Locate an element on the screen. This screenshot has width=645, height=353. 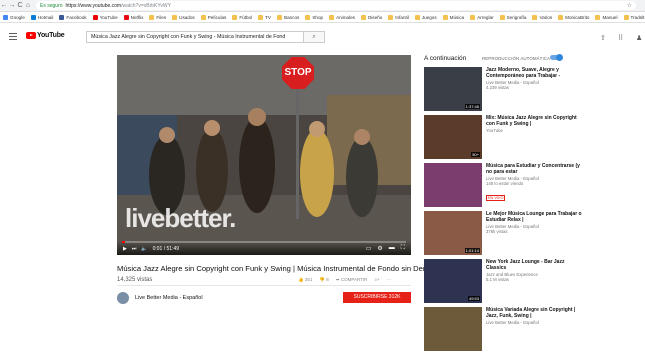
bookmark-item: Bancos is located at coordinates (288, 17).